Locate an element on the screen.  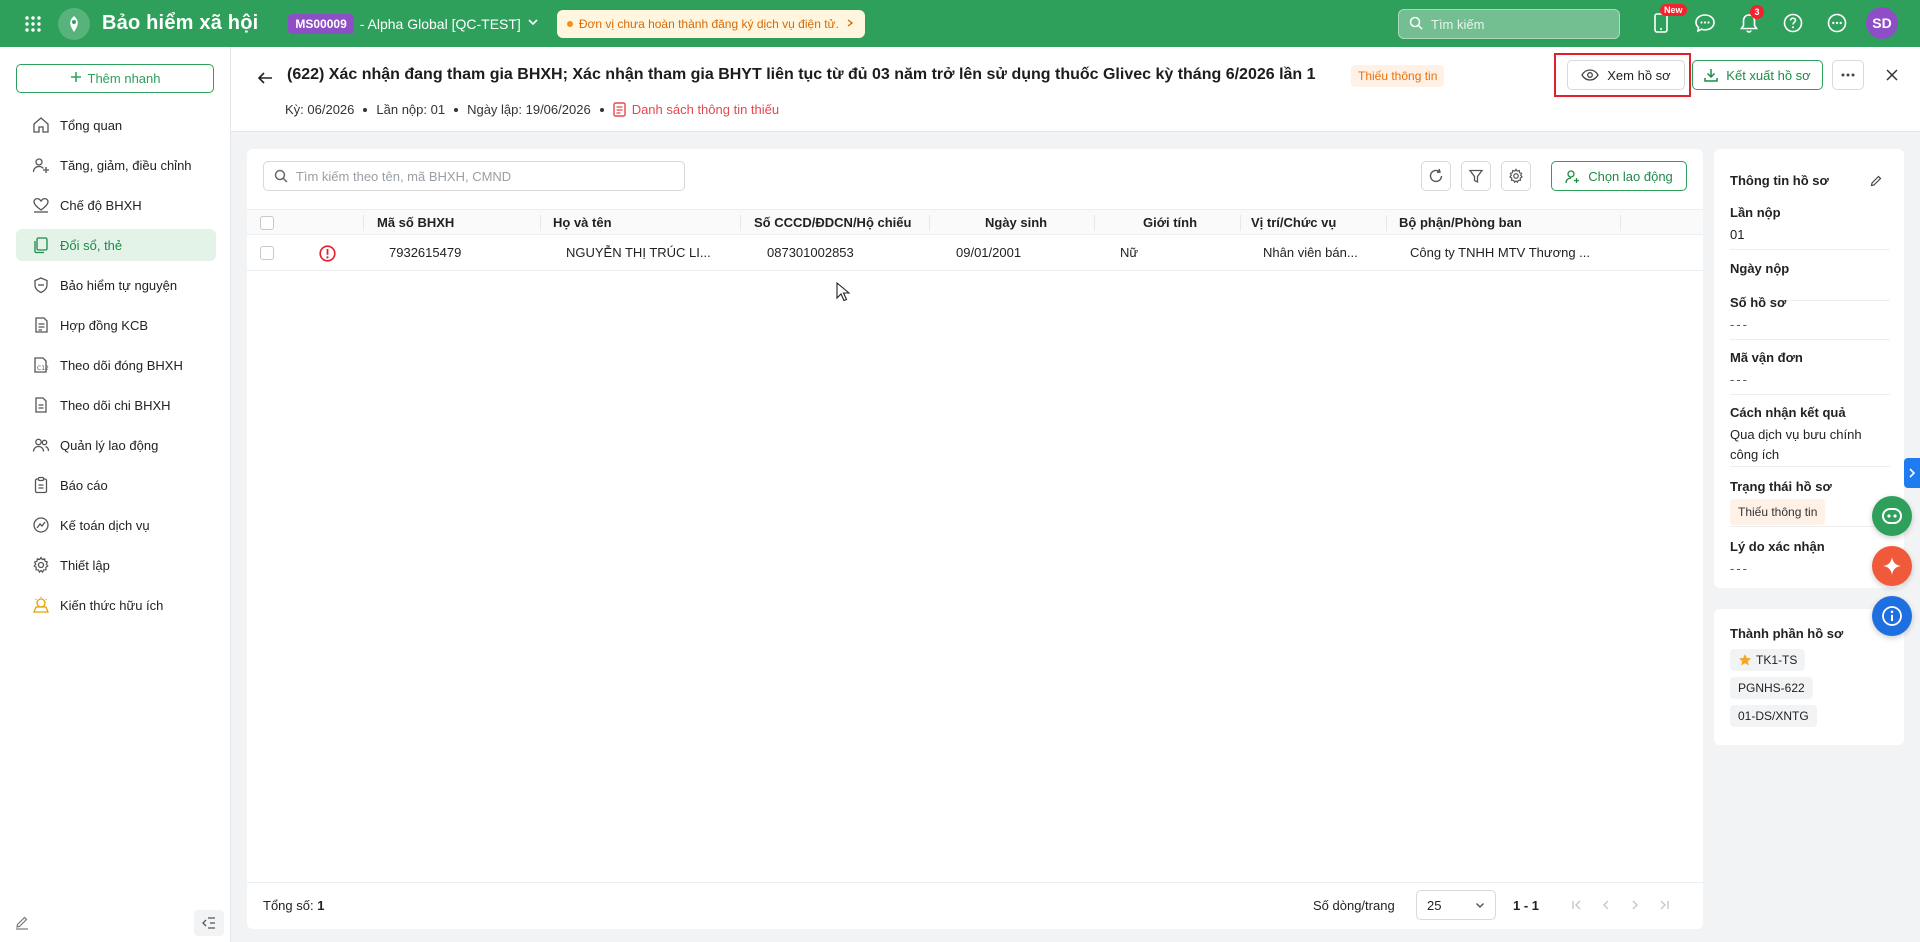
chevron-down-icon is located at coordinates (533, 23).